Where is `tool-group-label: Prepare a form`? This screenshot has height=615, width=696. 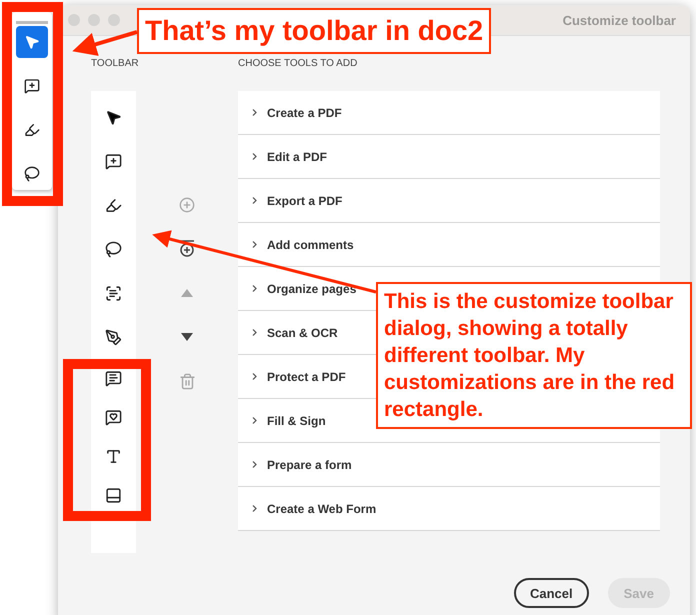 tool-group-label: Prepare a form is located at coordinates (309, 465).